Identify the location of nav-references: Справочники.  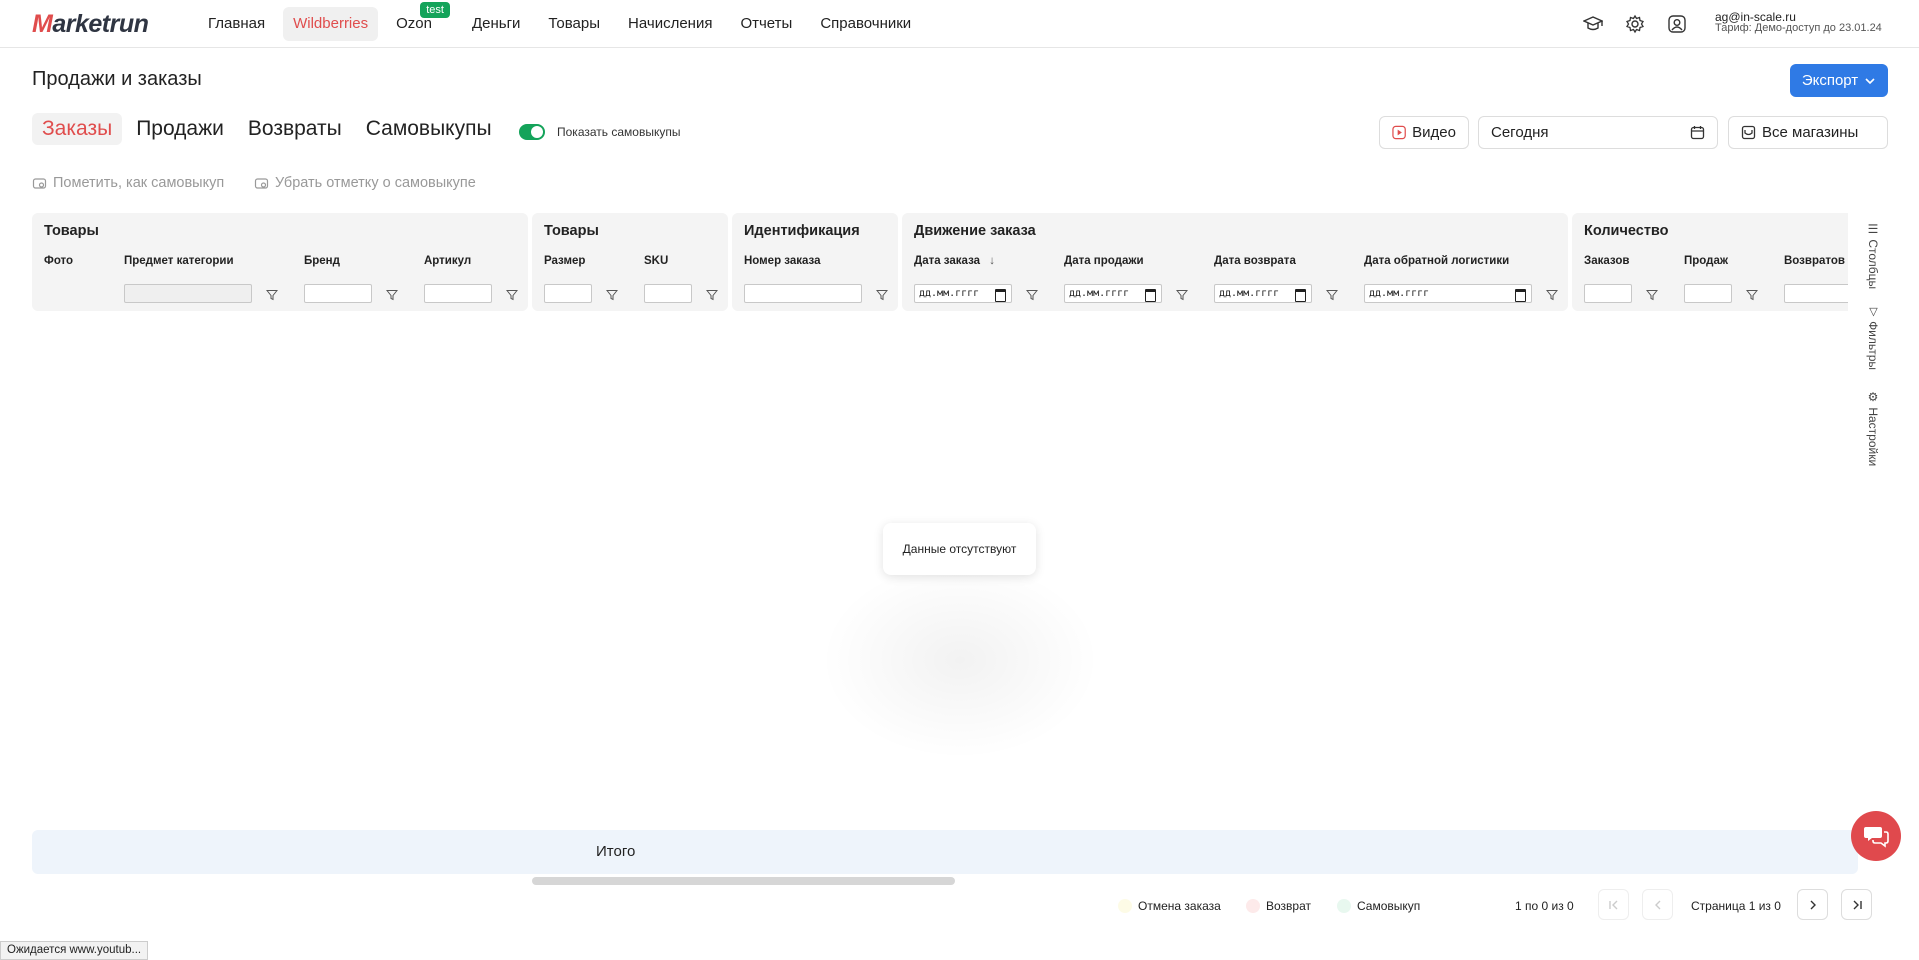
(865, 24).